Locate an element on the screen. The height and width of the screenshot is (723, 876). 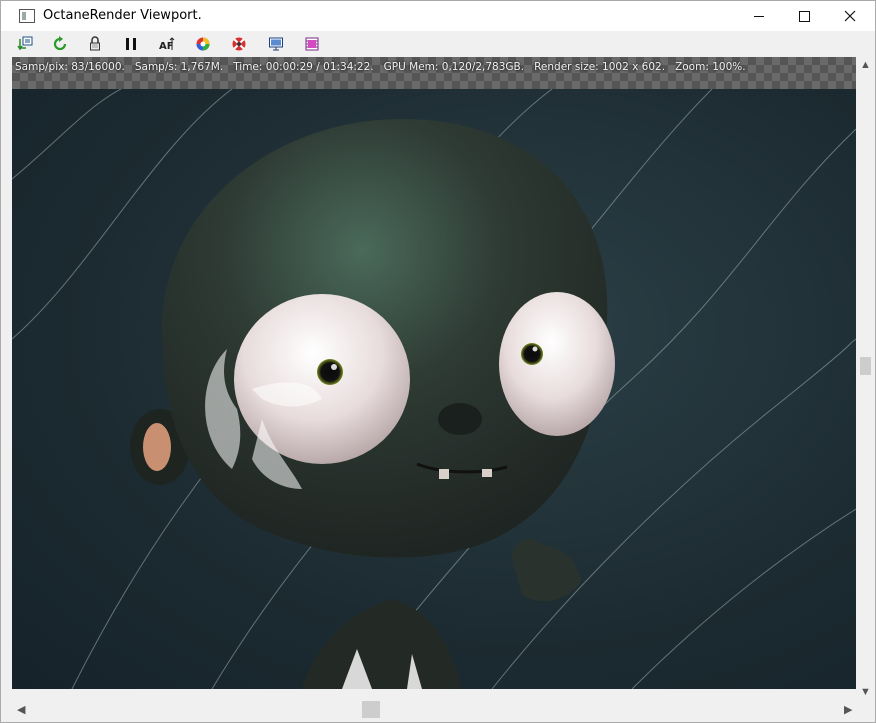
lock-resolution-button is located at coordinates (95, 44).